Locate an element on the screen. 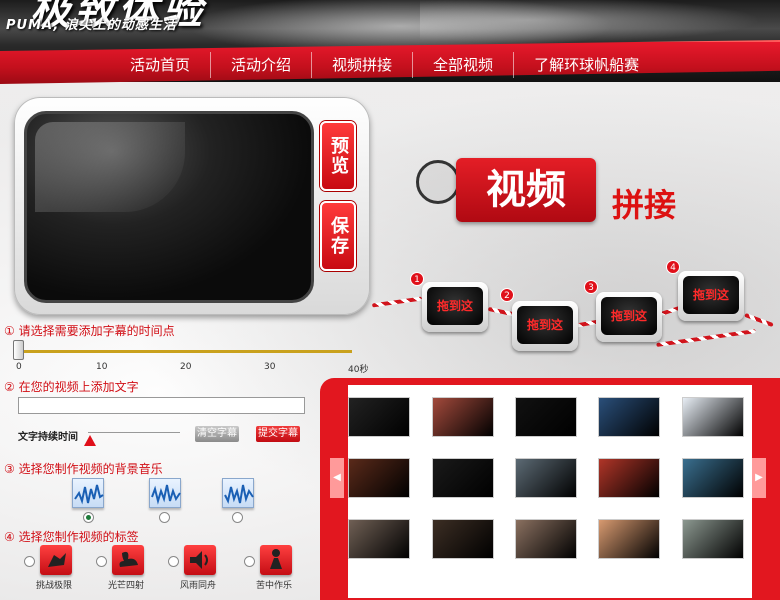 Image resolution: width=780 pixels, height=600 pixels. main-nav: 活动首页 活动介绍 视频拼接 全部视频 了解环球帆船赛 is located at coordinates (384, 65).